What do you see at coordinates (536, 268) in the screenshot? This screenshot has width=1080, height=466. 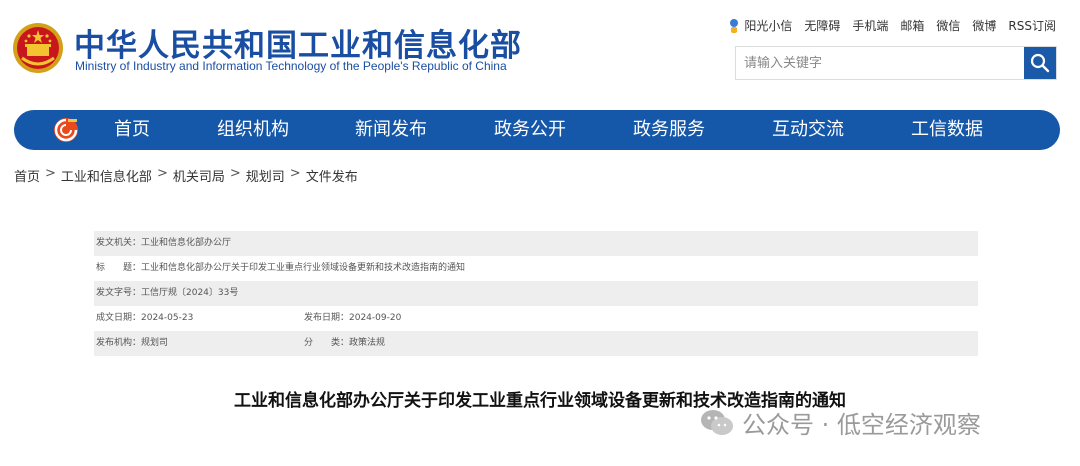 I see `meta-row-title: 标 题：工业和信息化部办公厅关于印发工业重点行业领域设备更新和技术改造指南的通知` at bounding box center [536, 268].